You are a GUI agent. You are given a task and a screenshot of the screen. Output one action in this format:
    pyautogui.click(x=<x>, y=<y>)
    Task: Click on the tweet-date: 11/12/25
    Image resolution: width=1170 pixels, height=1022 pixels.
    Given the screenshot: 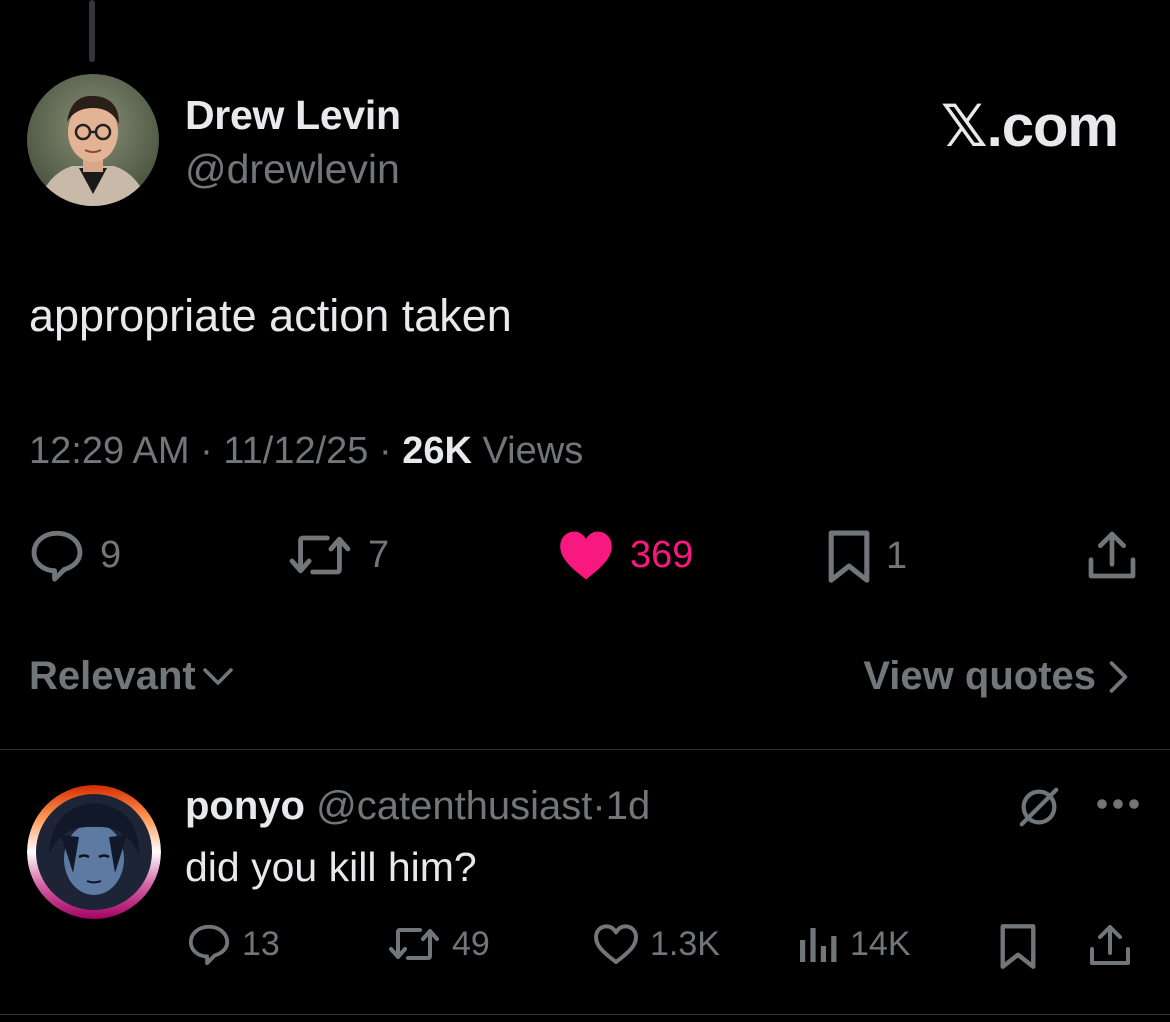 What is the action you would take?
    pyautogui.click(x=295, y=451)
    